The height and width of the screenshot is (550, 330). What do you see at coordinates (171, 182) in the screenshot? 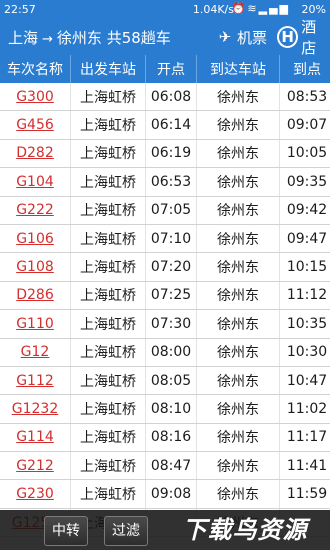
I see `departure-time: 06:53` at bounding box center [171, 182].